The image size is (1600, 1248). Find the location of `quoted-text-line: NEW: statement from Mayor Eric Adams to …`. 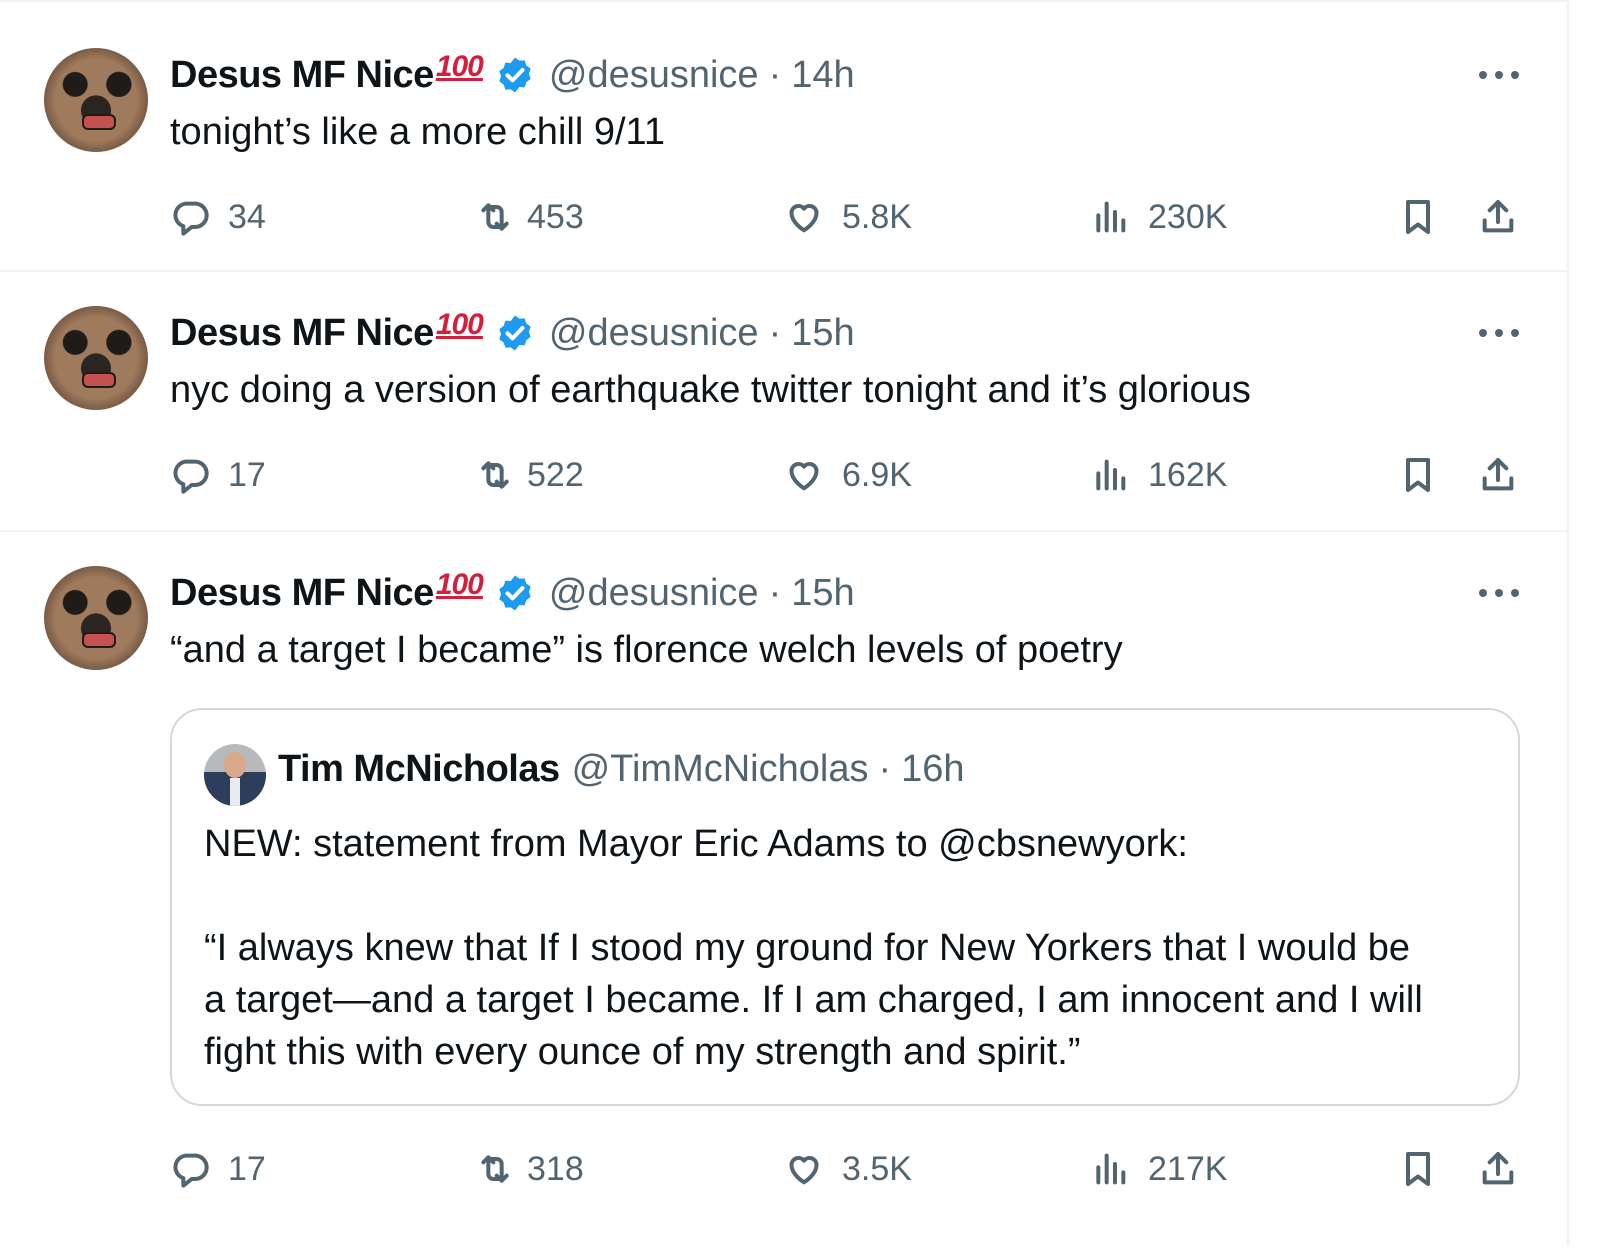

quoted-text-line: NEW: statement from Mayor Eric Adams to … is located at coordinates (696, 844).